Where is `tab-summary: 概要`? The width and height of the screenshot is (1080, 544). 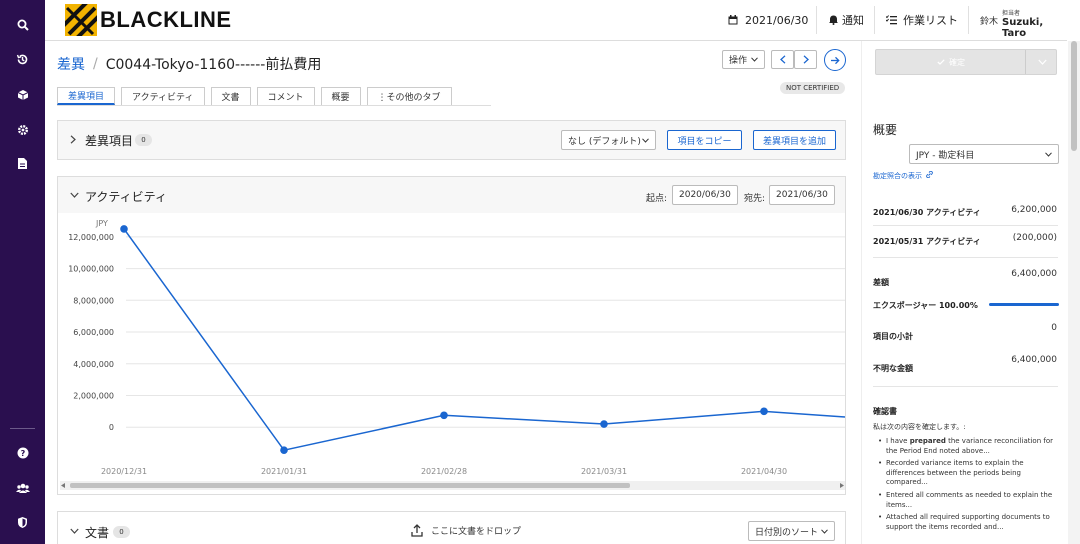 tab-summary: 概要 is located at coordinates (340, 96).